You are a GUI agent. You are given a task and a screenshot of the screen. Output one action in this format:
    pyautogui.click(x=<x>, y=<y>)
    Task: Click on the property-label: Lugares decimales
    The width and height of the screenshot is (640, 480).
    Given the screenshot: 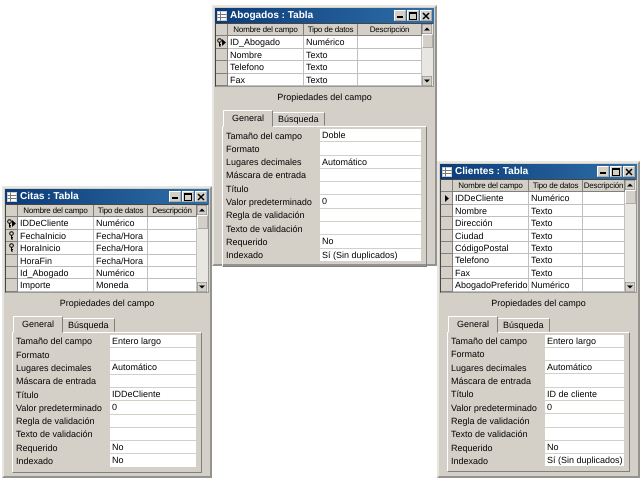 What is the action you would take?
    pyautogui.click(x=54, y=367)
    